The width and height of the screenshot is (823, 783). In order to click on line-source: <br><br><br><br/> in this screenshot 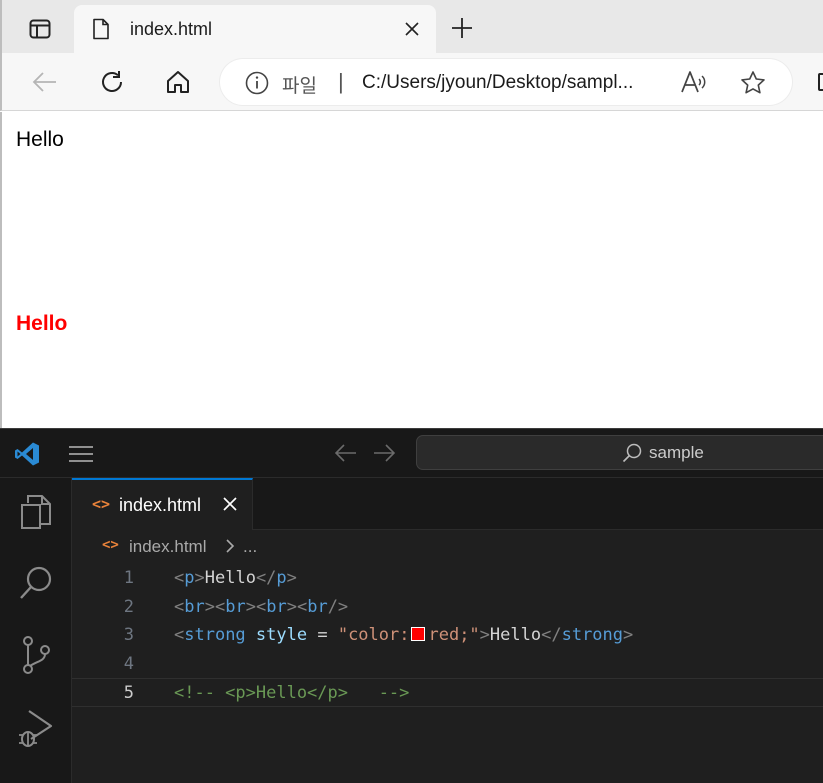, I will do `click(261, 607)`.